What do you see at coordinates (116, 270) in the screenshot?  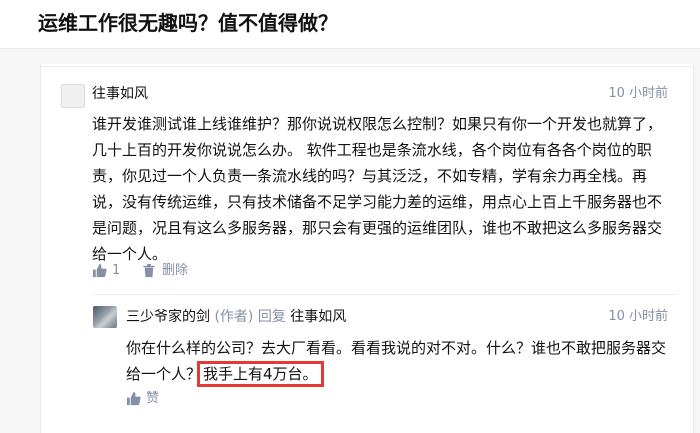 I see `like-count: 1` at bounding box center [116, 270].